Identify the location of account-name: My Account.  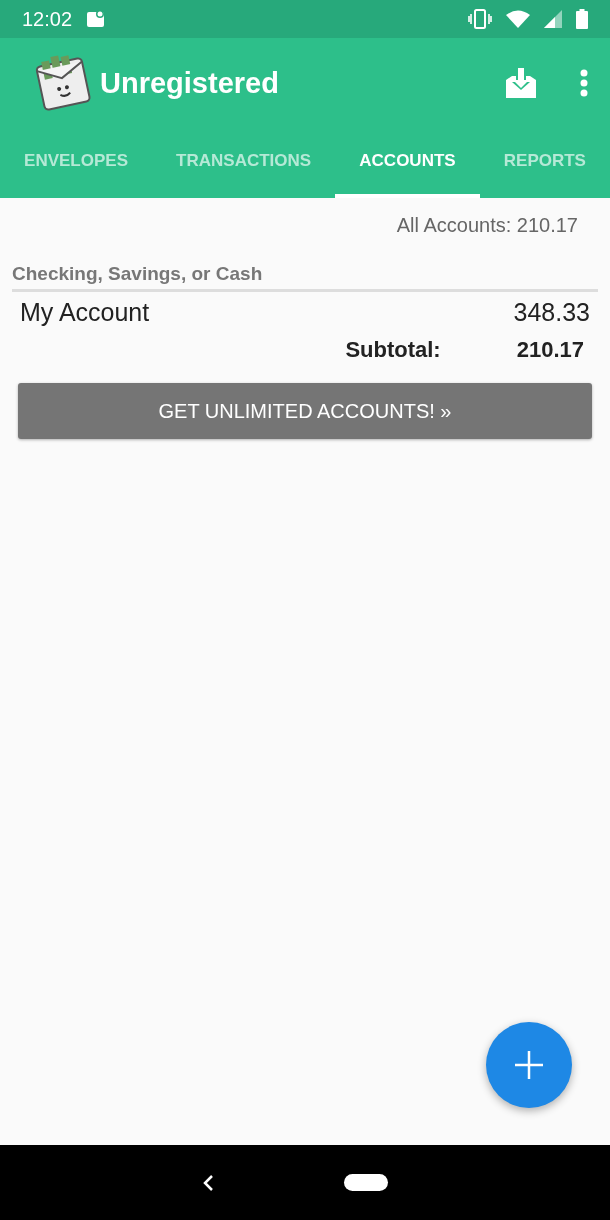
(85, 312).